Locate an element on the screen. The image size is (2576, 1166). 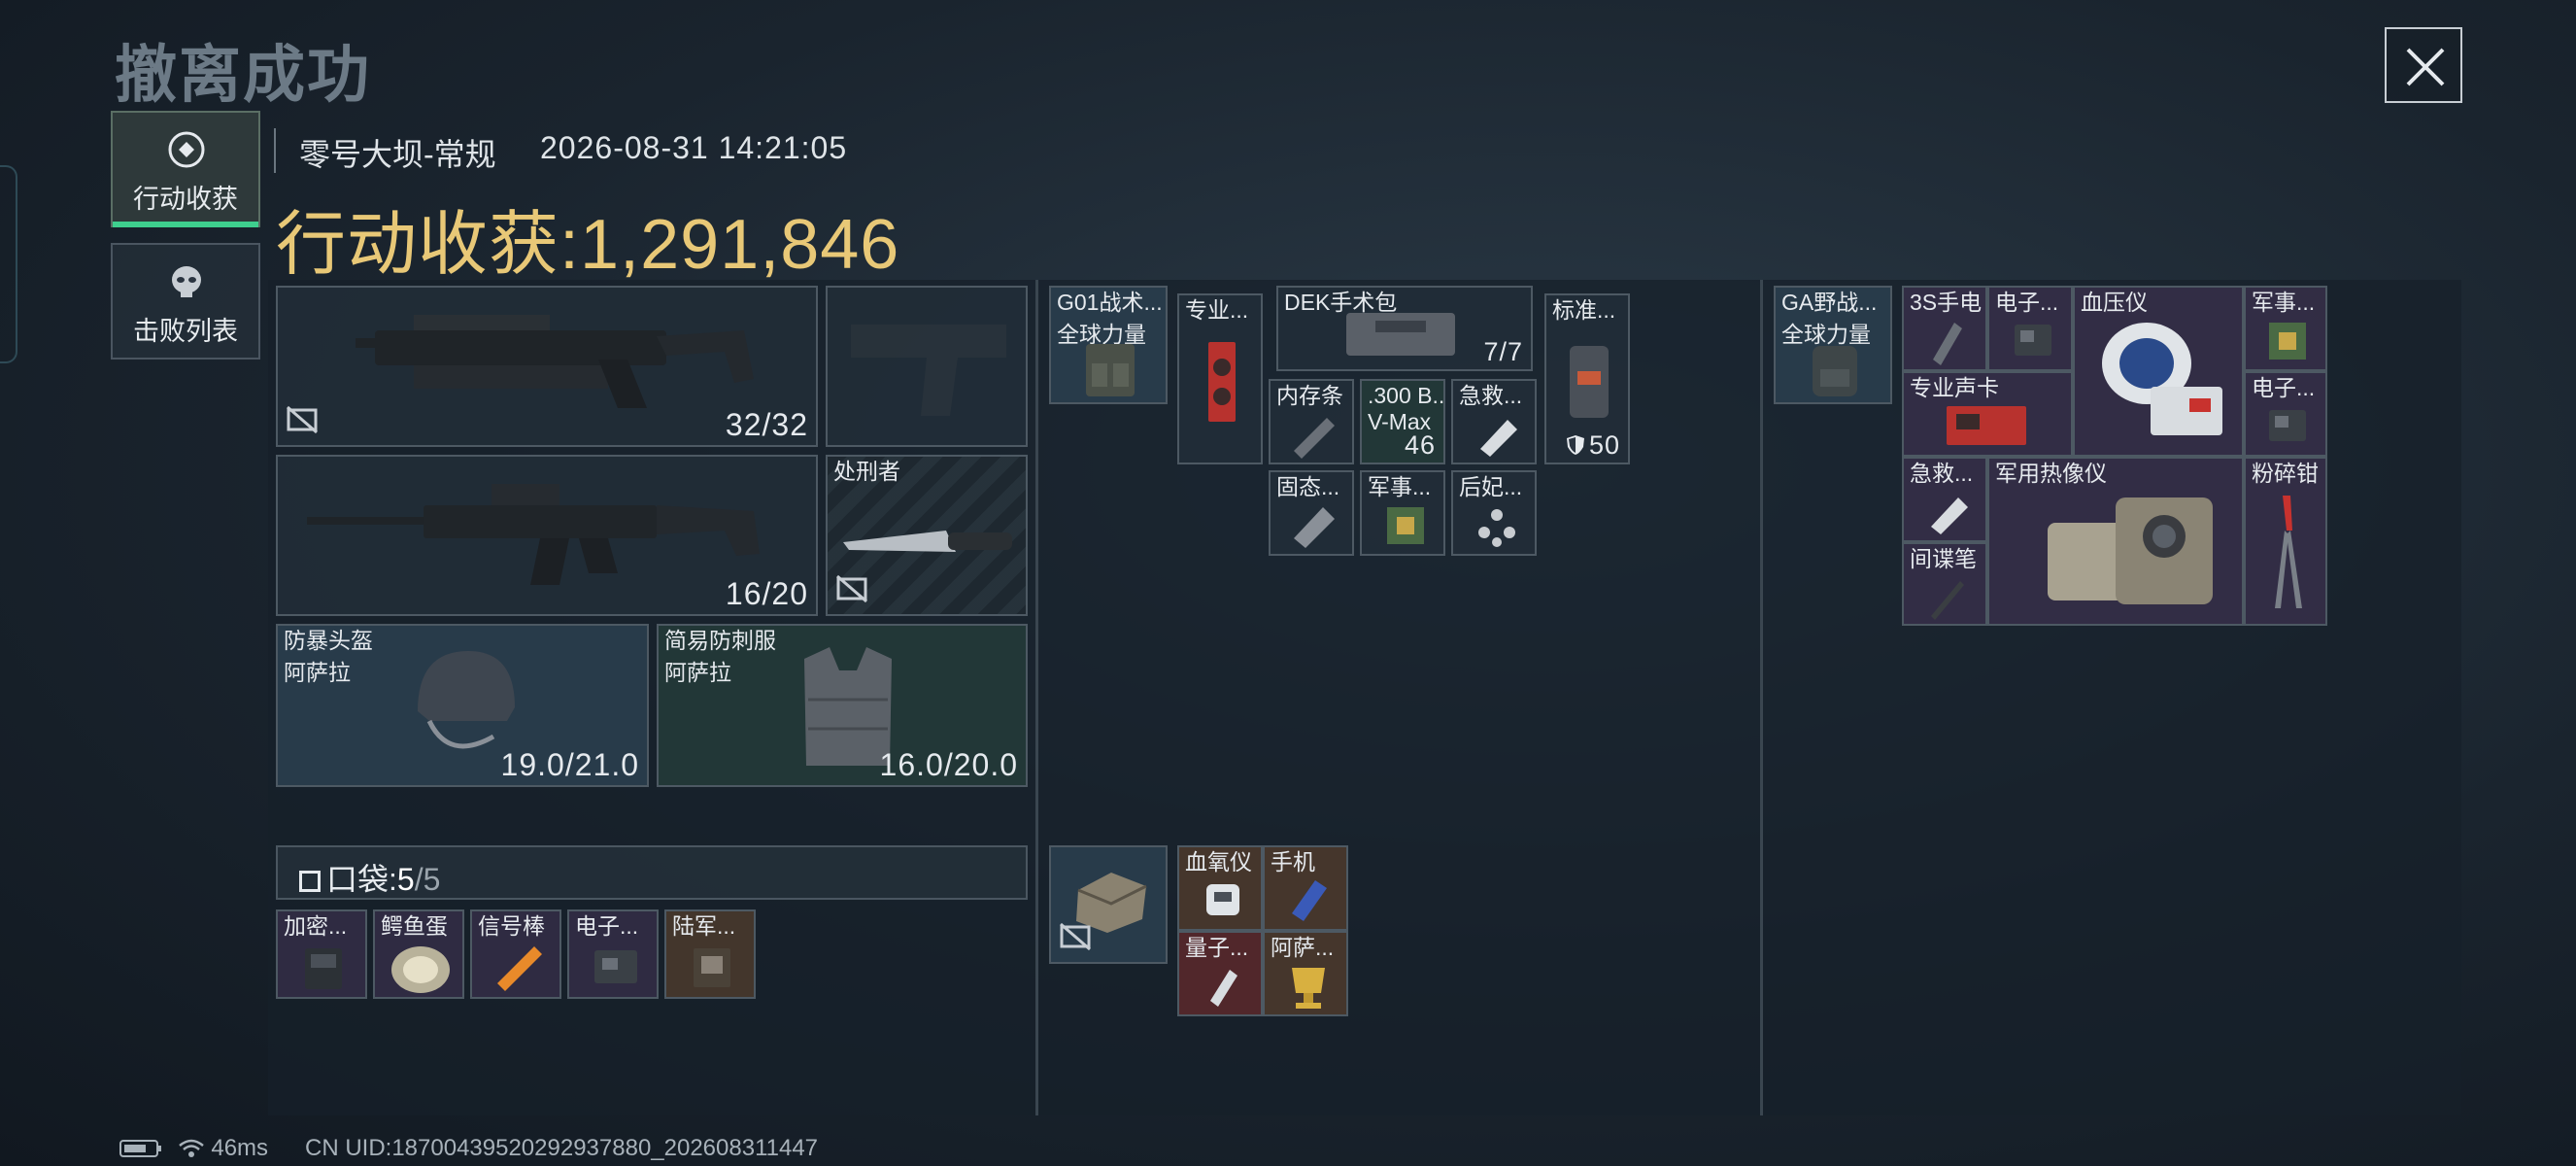
pocket-used: 5 is located at coordinates (405, 879).